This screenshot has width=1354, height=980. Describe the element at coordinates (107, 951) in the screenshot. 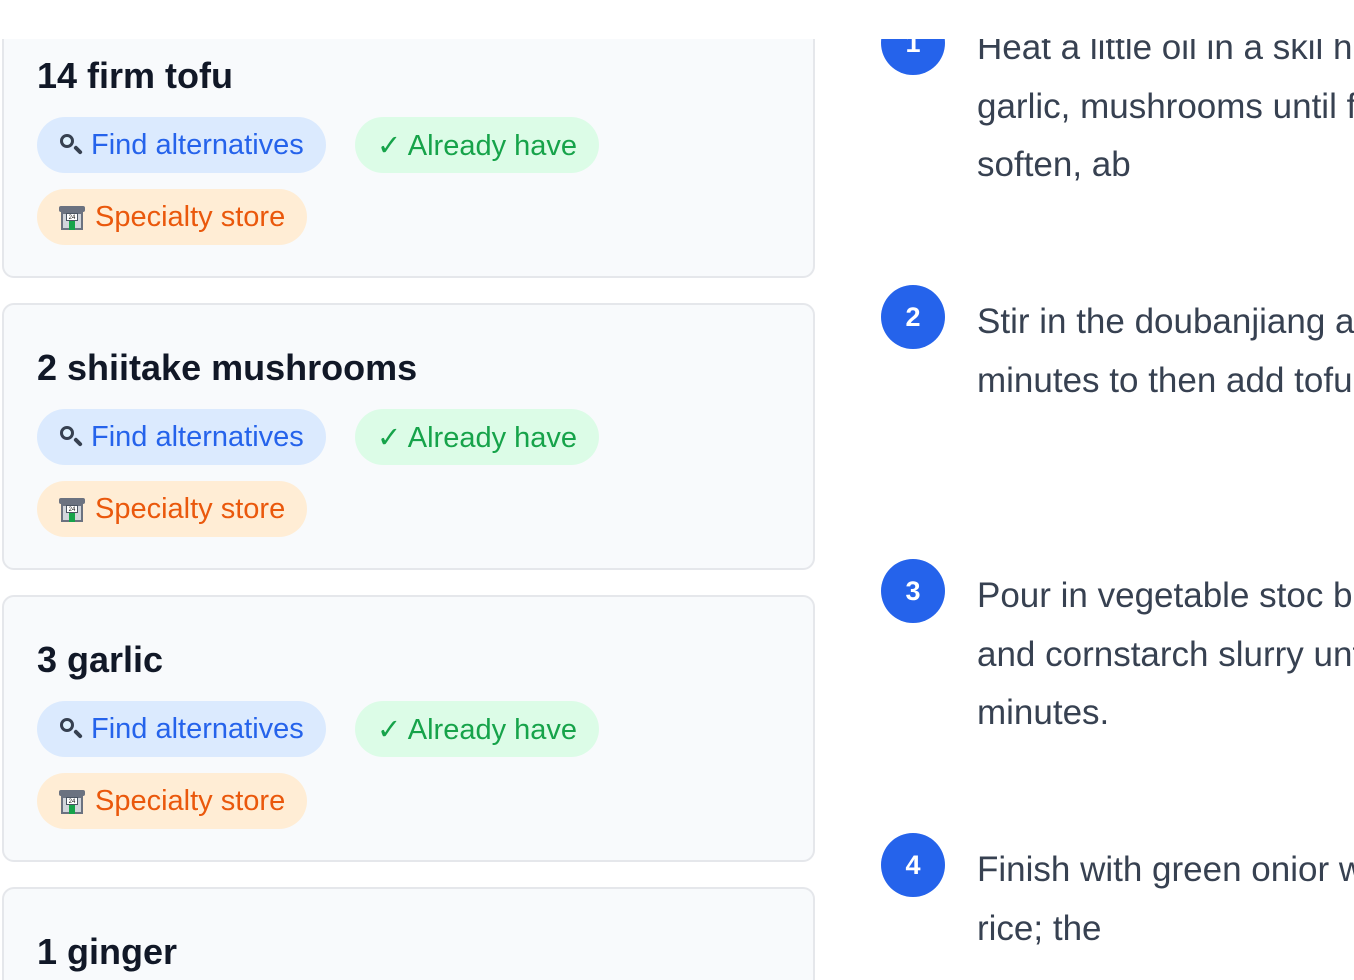

I see `ingredient-name: 1 ginger` at that location.